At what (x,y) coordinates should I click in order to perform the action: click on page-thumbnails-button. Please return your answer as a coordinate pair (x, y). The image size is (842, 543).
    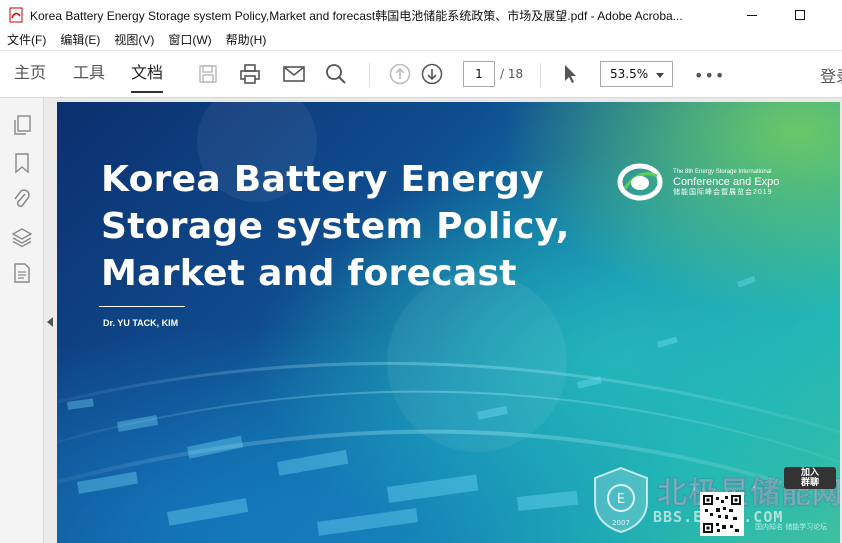
    Looking at the image, I should click on (22, 125).